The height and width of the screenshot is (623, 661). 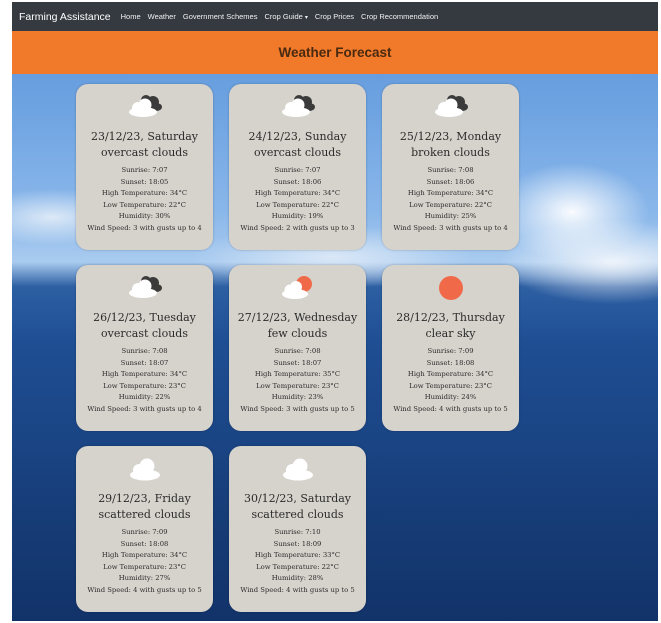 I want to click on wind-row: Wind Speed: 3 with gusts up to 5, so click(x=297, y=410).